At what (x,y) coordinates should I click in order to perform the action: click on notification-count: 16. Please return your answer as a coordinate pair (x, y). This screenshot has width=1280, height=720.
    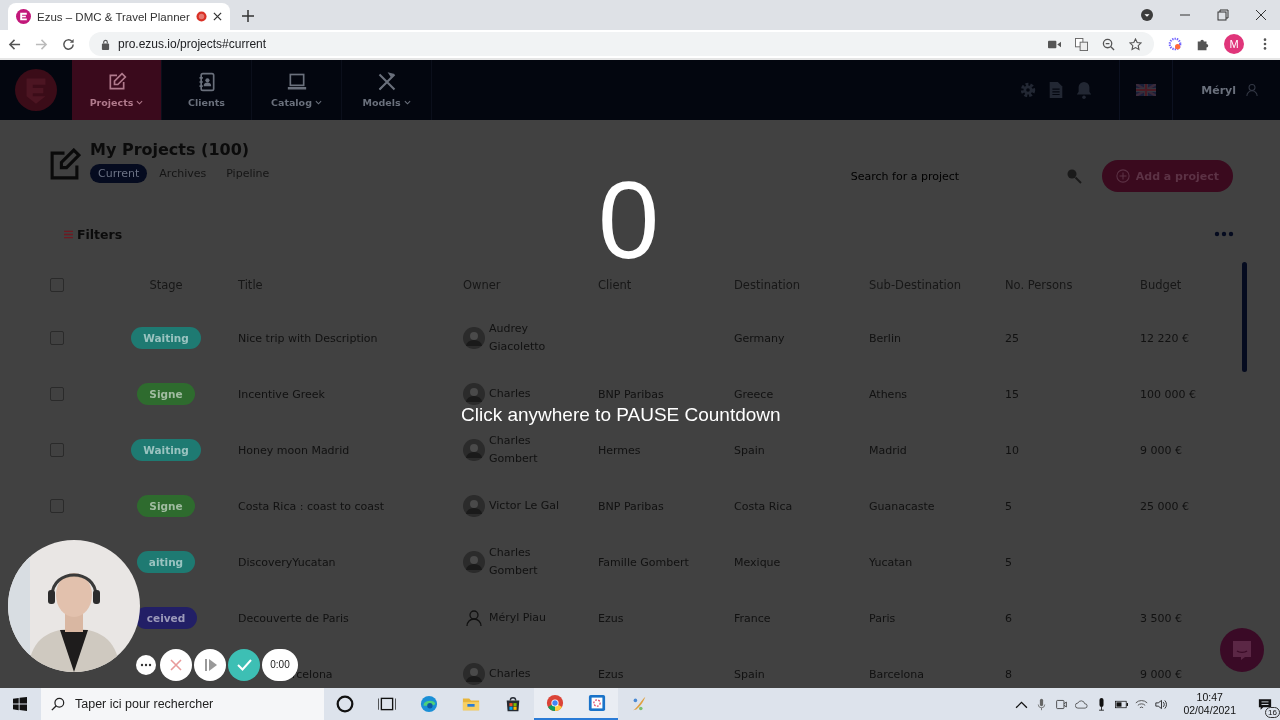
    Looking at the image, I should click on (1272, 712).